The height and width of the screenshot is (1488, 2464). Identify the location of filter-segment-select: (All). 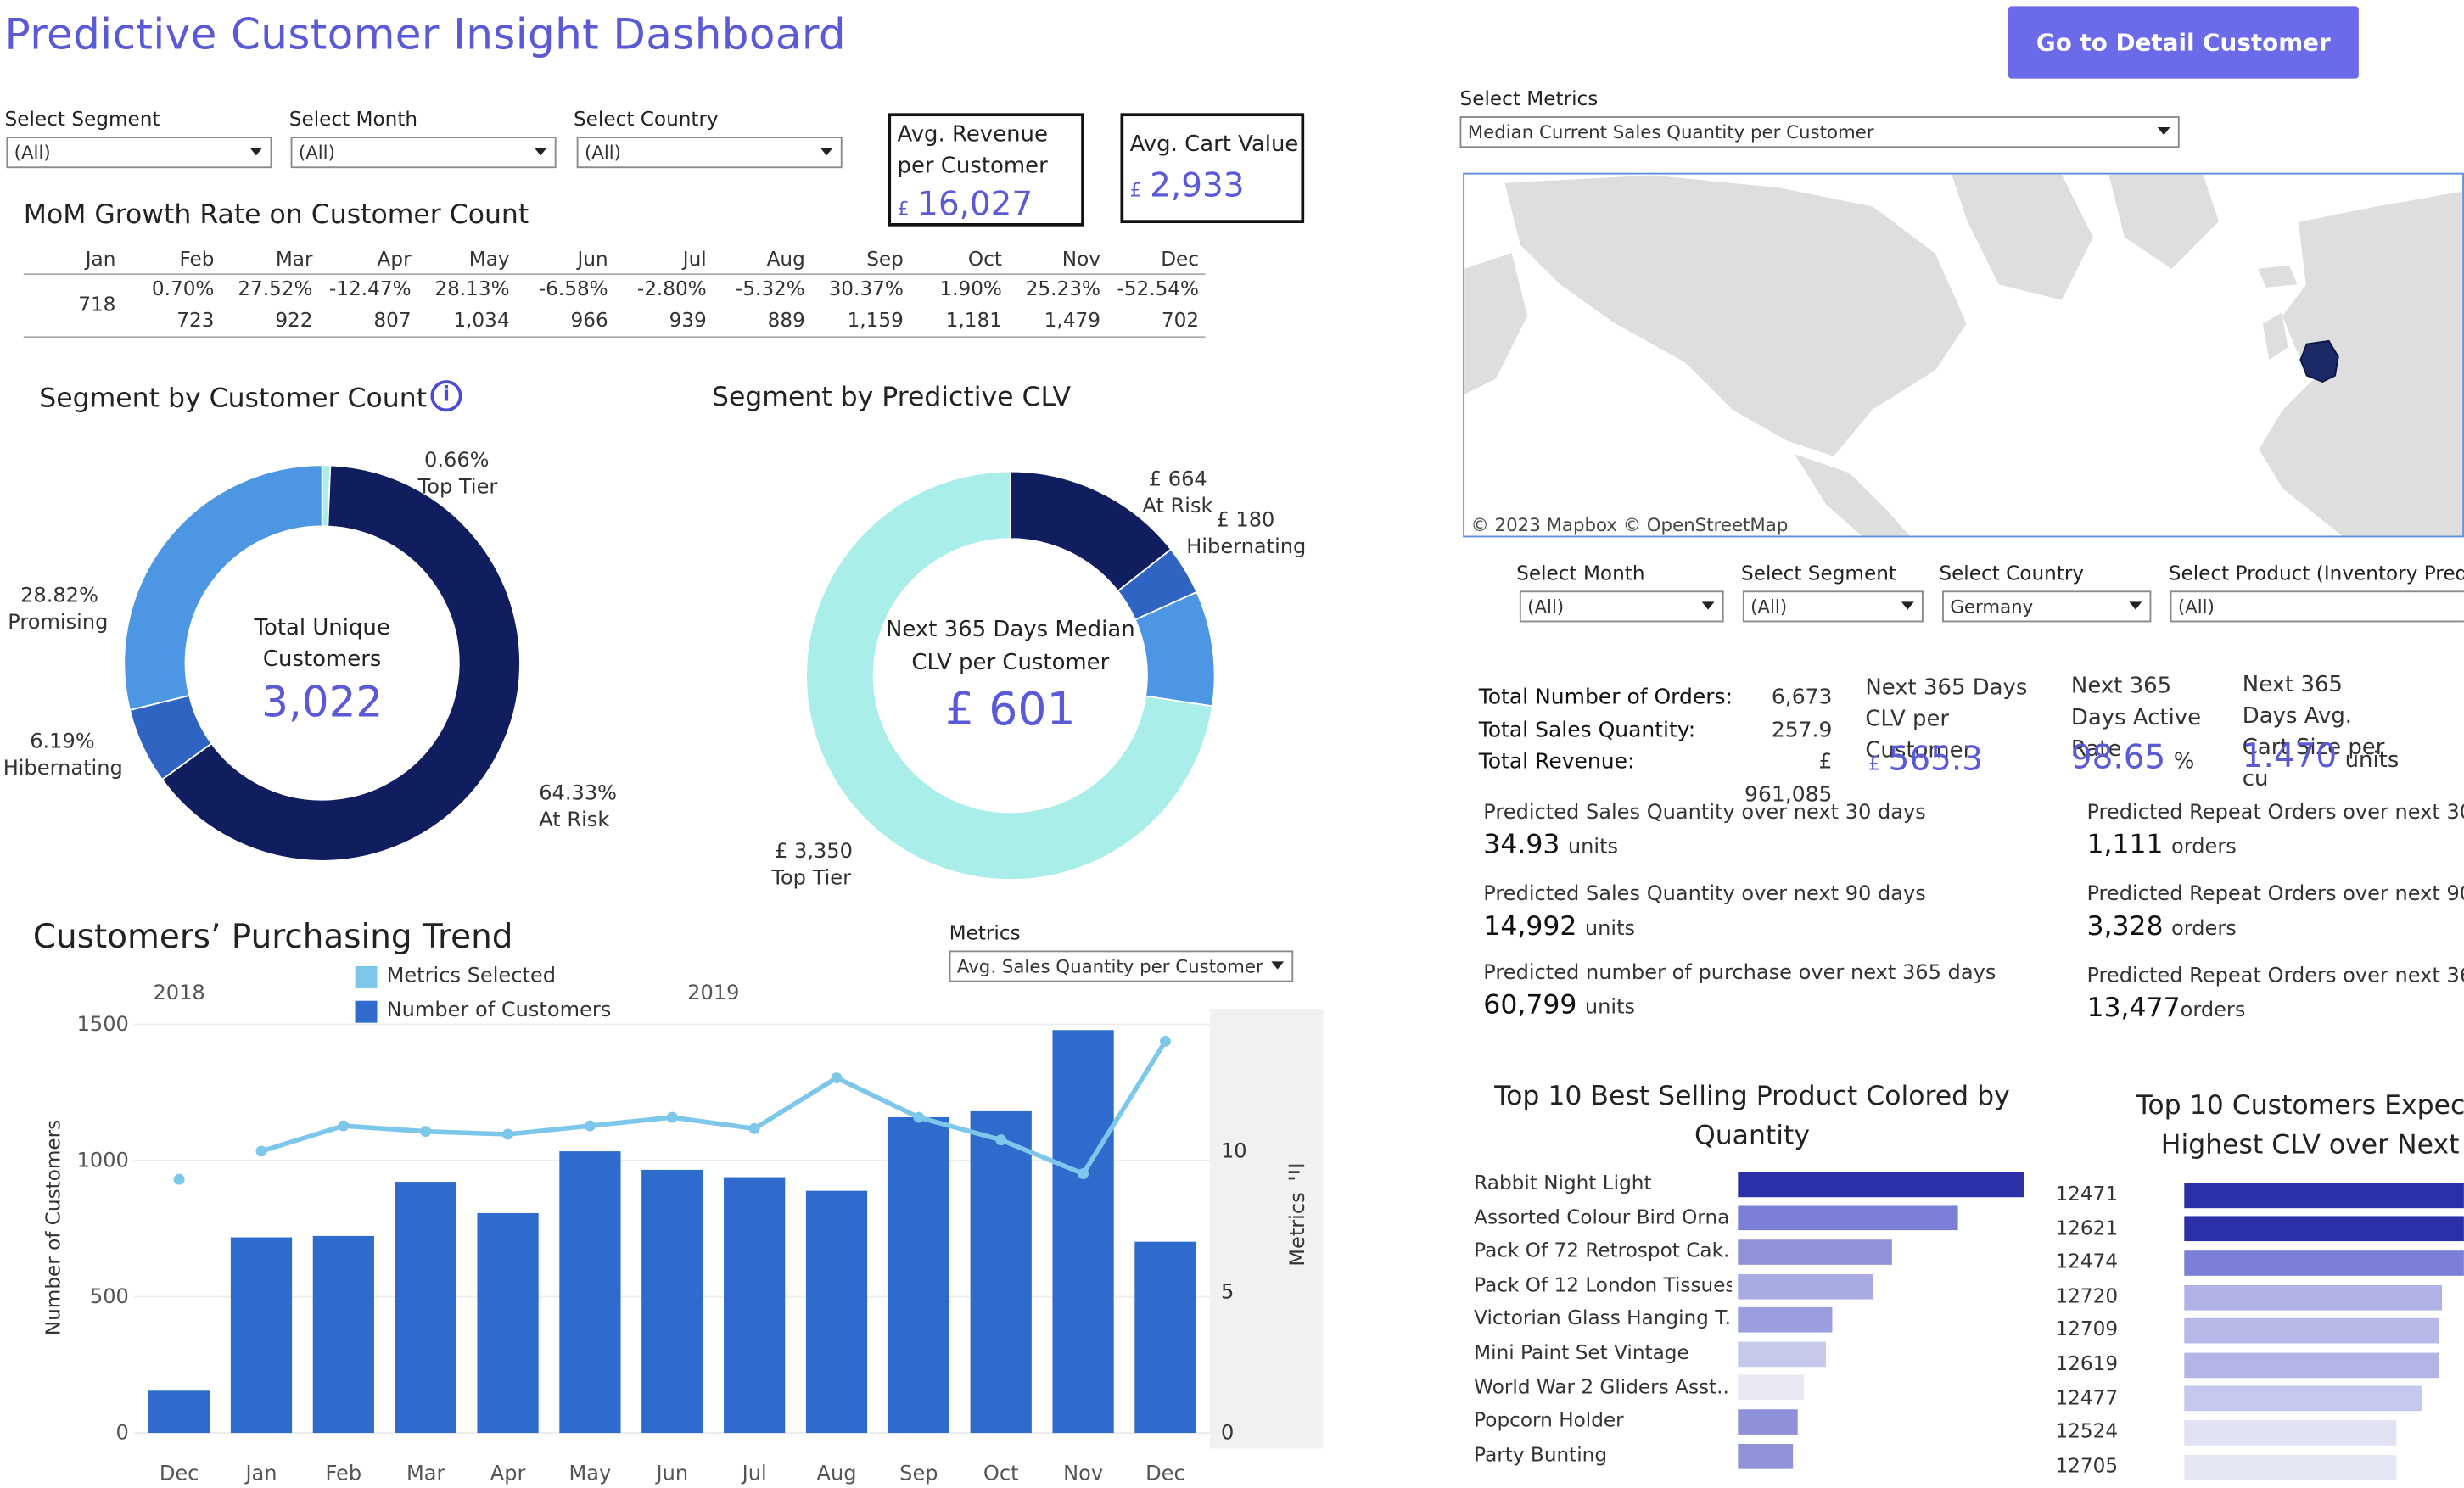
(139, 153).